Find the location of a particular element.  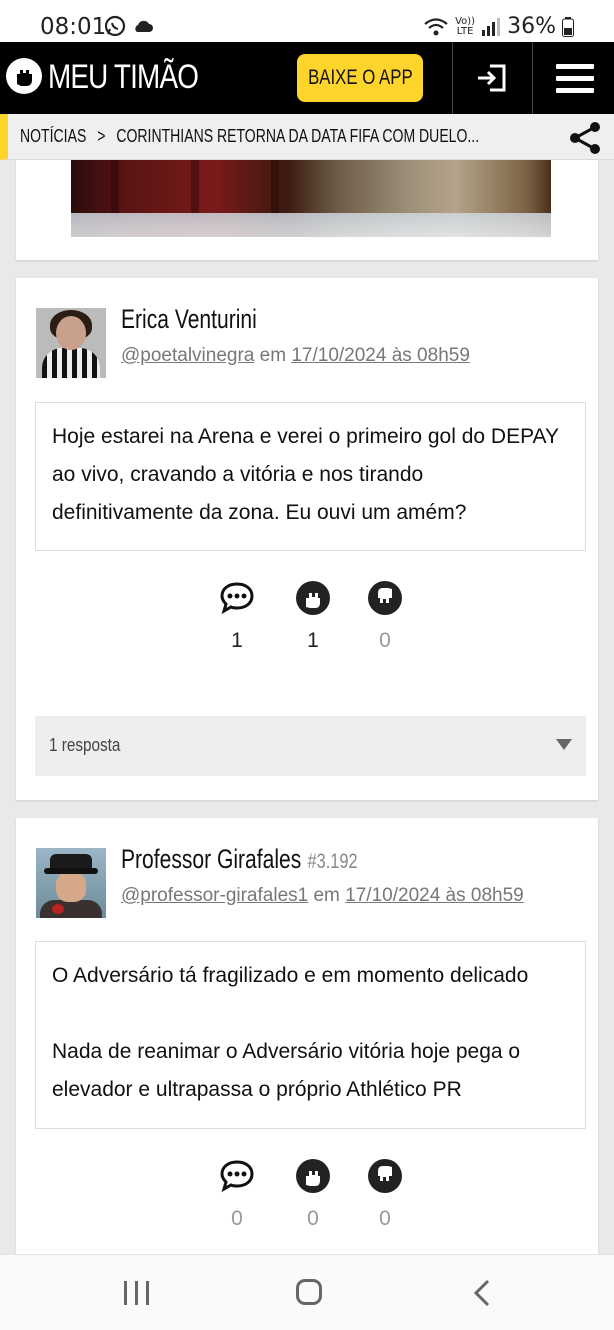

system-nav-bar is located at coordinates (307, 1292).